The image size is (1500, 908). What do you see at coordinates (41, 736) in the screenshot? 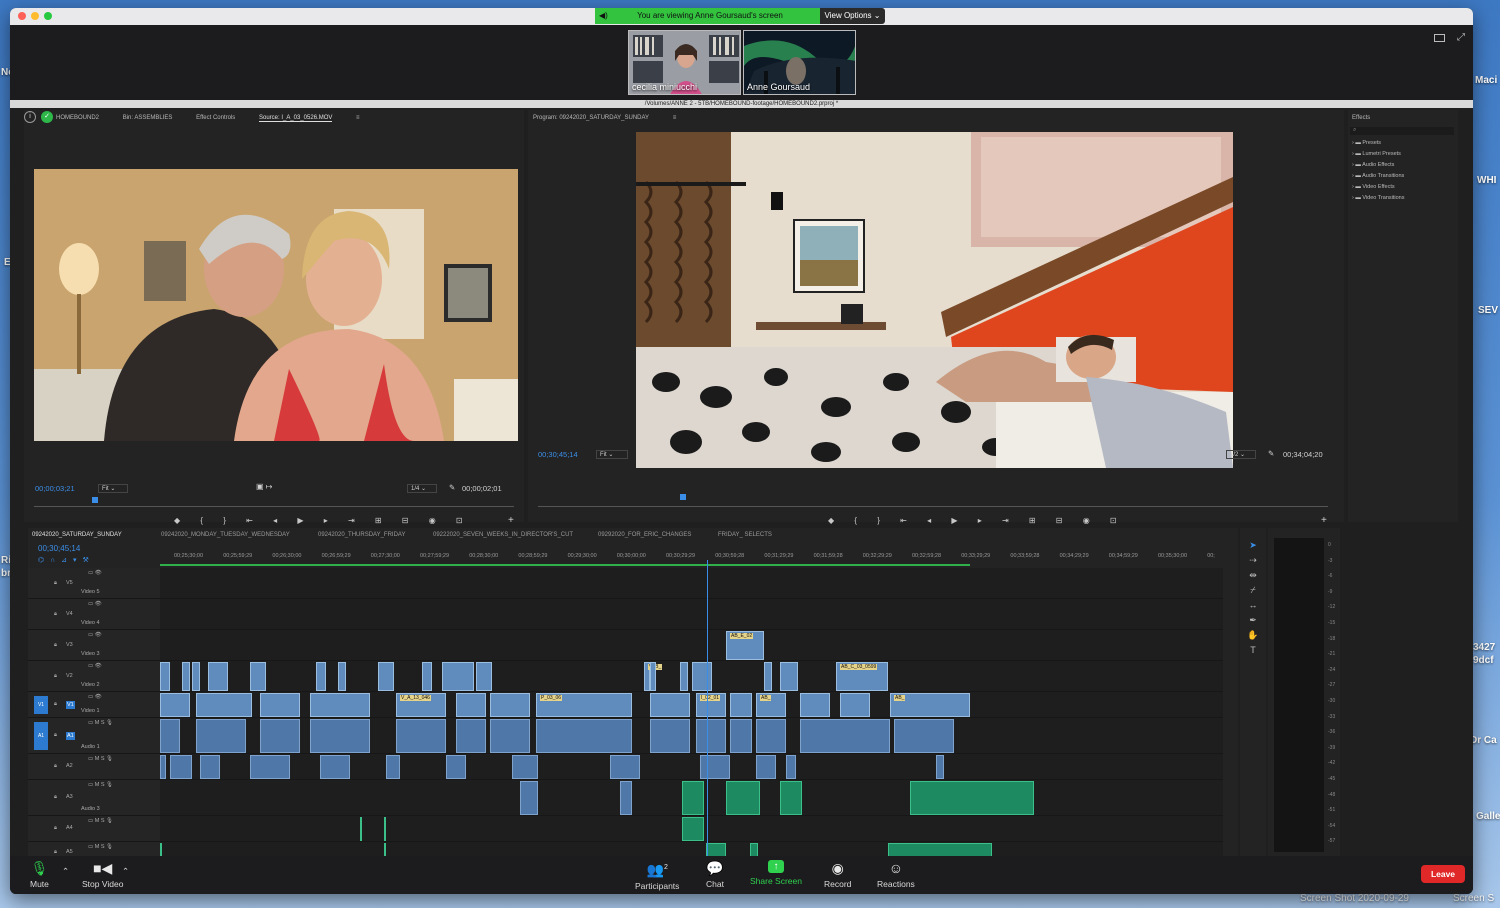
I see `track-target-toggle: A1` at bounding box center [41, 736].